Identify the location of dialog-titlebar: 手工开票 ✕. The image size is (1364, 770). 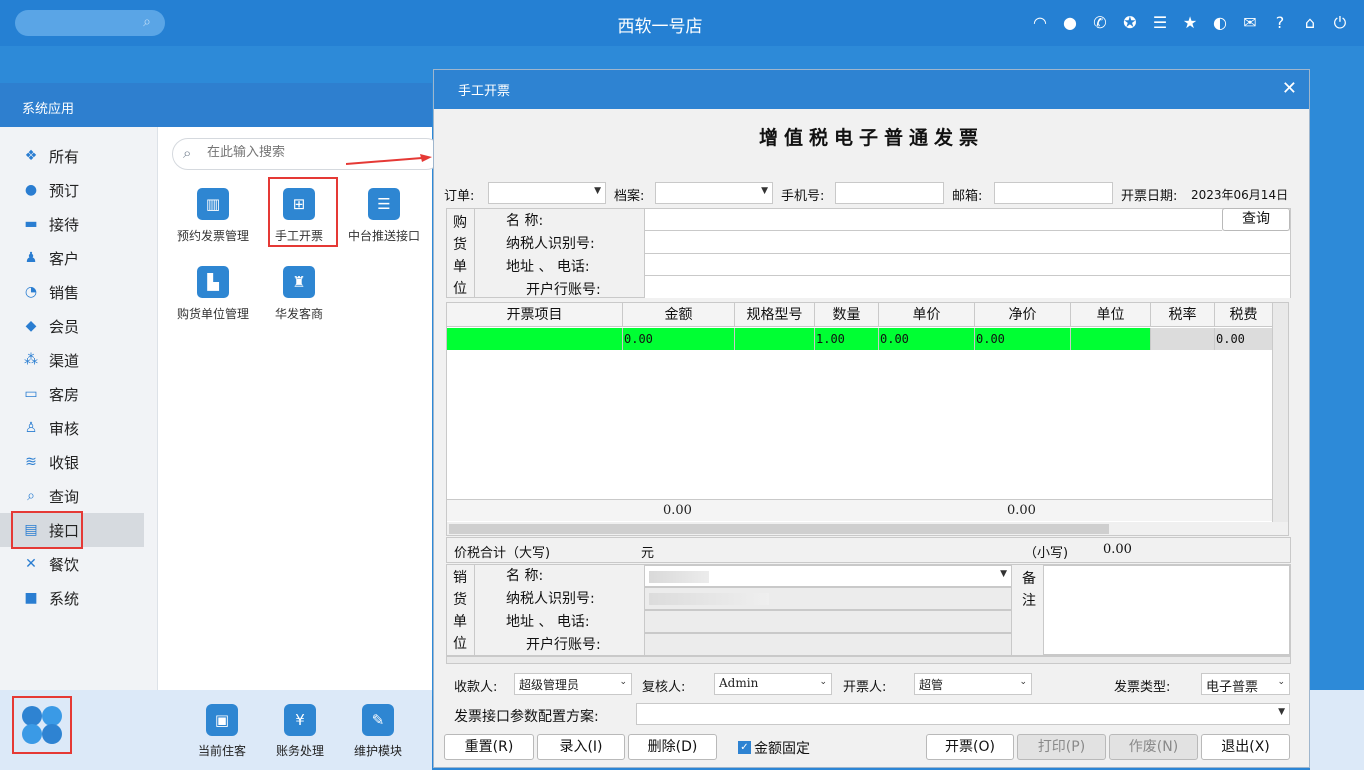
(871, 89).